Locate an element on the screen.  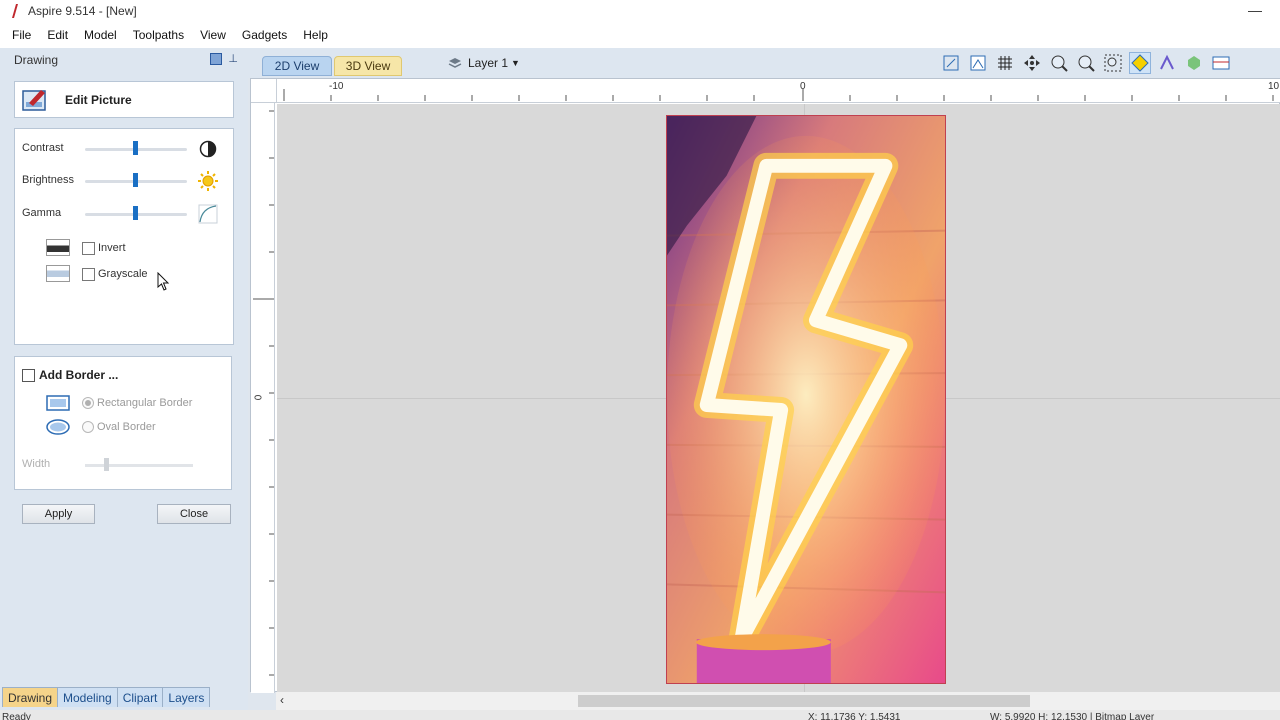
contrast-slider is located at coordinates (145, 148).